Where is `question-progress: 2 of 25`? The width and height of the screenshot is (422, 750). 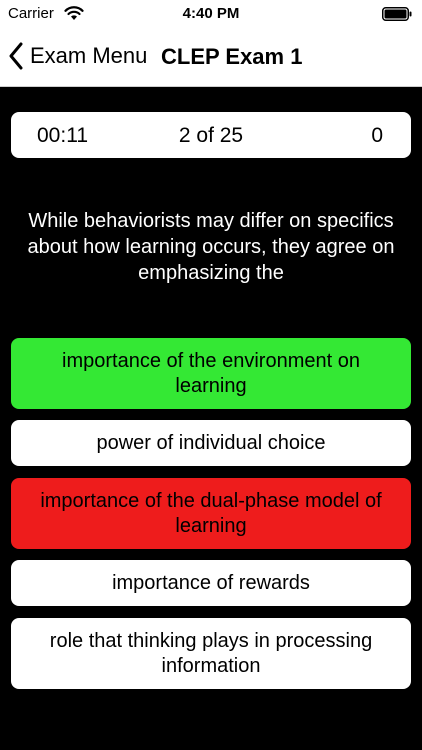 question-progress: 2 of 25 is located at coordinates (211, 135).